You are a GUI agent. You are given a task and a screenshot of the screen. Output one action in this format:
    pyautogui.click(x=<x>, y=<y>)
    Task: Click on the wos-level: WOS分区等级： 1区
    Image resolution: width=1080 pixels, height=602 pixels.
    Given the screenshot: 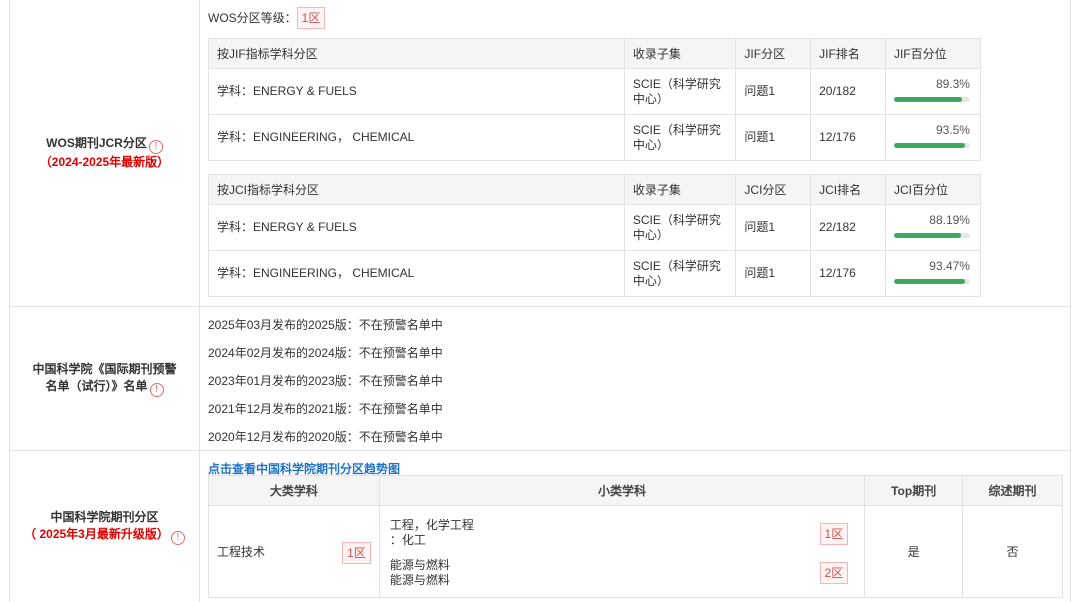 What is the action you would take?
    pyautogui.click(x=267, y=18)
    